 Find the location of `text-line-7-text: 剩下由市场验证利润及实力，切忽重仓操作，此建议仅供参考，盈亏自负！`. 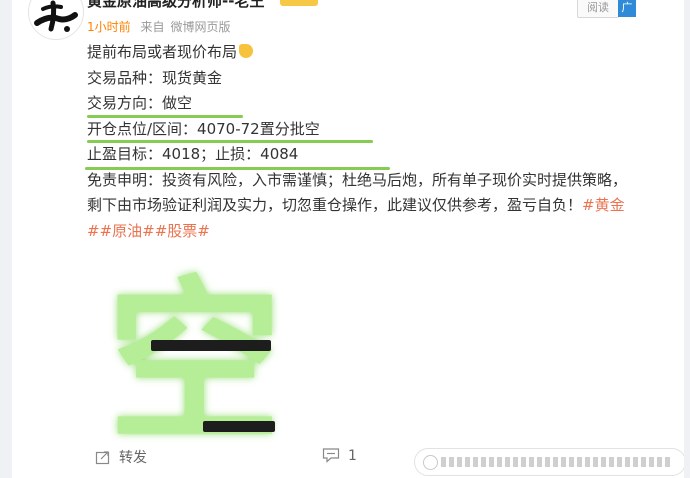

text-line-7-text: 剩下由市场验证利润及实力，切忽重仓操作，此建议仅供参考，盈亏自负！ is located at coordinates (335, 205).